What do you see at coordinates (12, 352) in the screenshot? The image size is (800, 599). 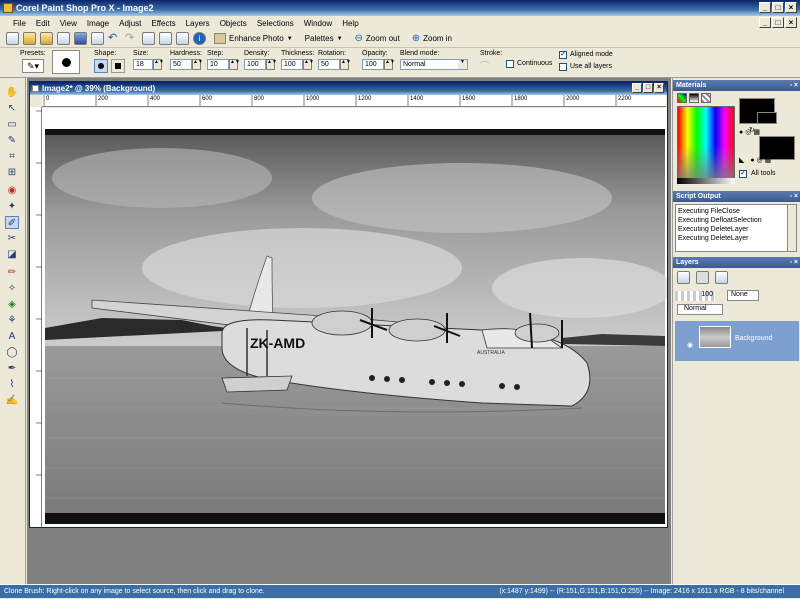 I see `preset-shape-tool-icon: ◯` at bounding box center [12, 352].